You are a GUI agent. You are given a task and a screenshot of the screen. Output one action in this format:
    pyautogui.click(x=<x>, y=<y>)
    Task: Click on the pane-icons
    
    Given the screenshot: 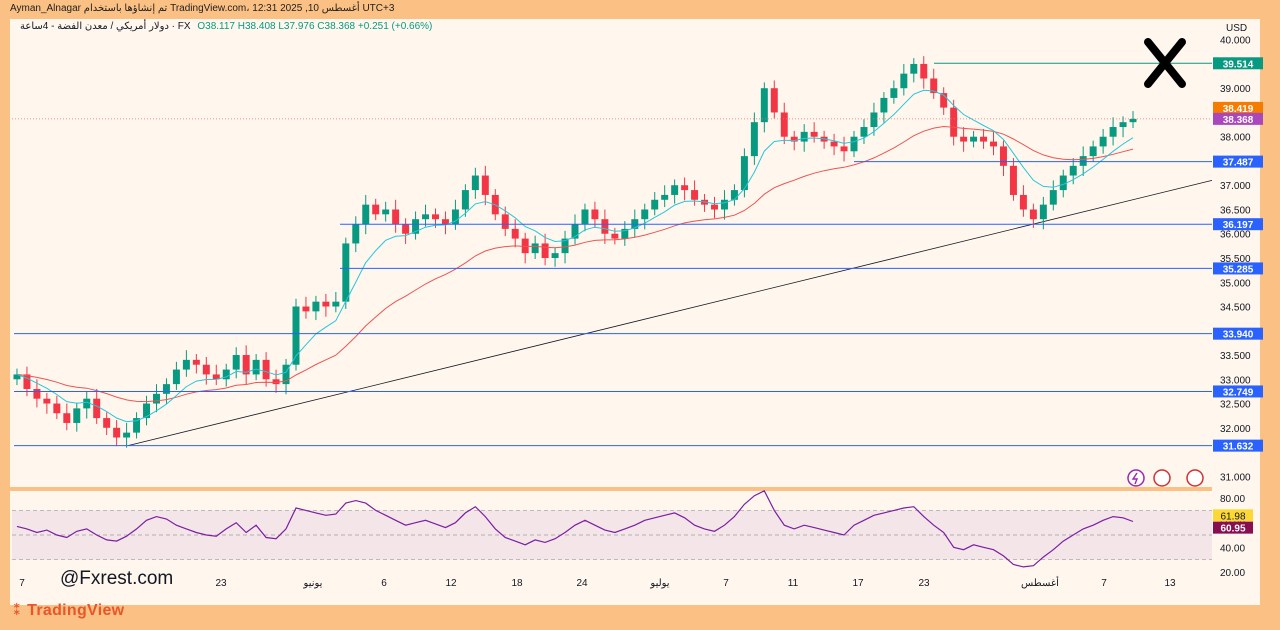 What is the action you would take?
    pyautogui.click(x=1165, y=478)
    